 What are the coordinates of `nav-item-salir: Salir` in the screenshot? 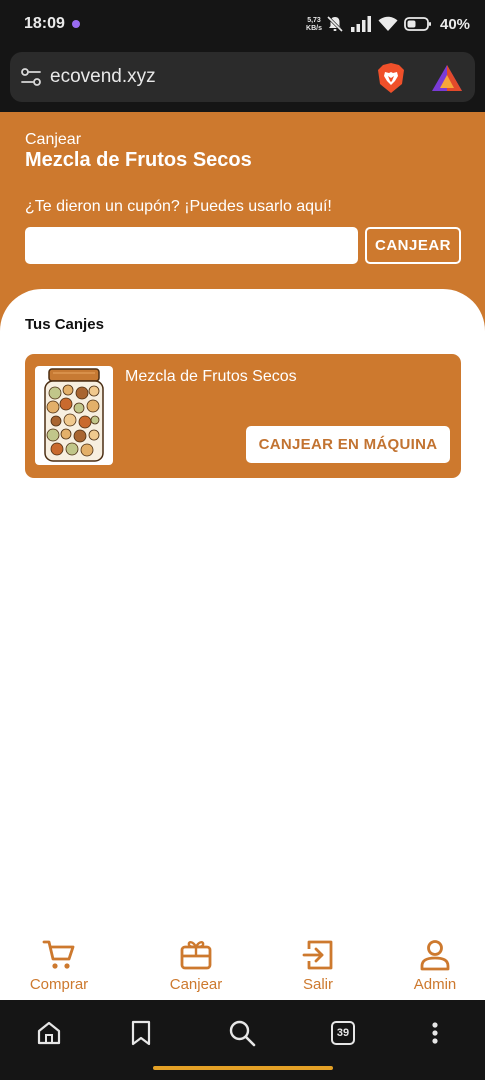 It's located at (318, 965).